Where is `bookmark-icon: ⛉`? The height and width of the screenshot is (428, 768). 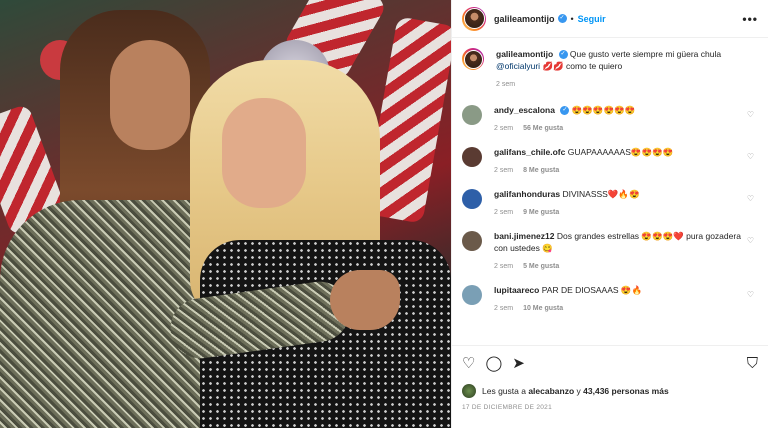 bookmark-icon: ⛉ is located at coordinates (752, 363).